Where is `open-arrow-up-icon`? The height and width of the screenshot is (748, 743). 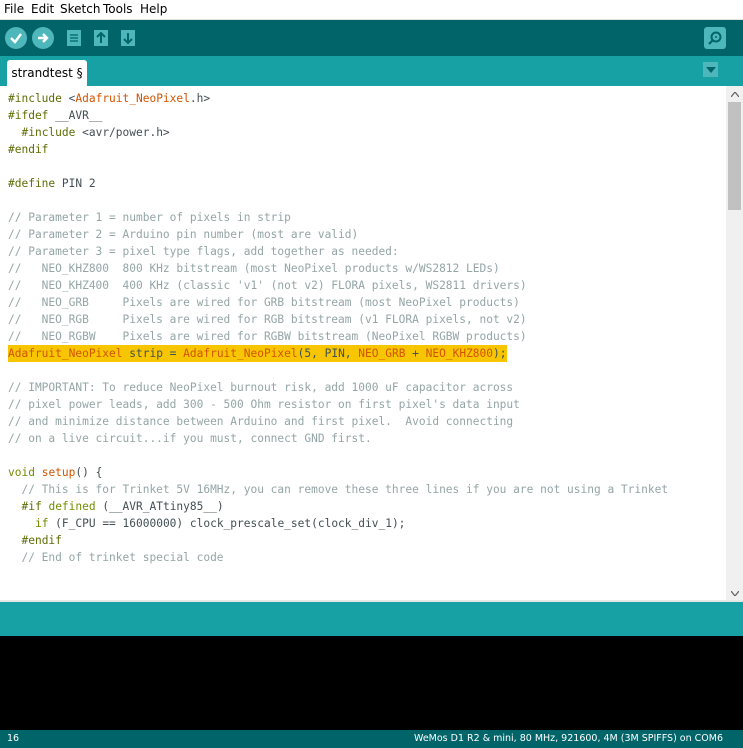 open-arrow-up-icon is located at coordinates (101, 38).